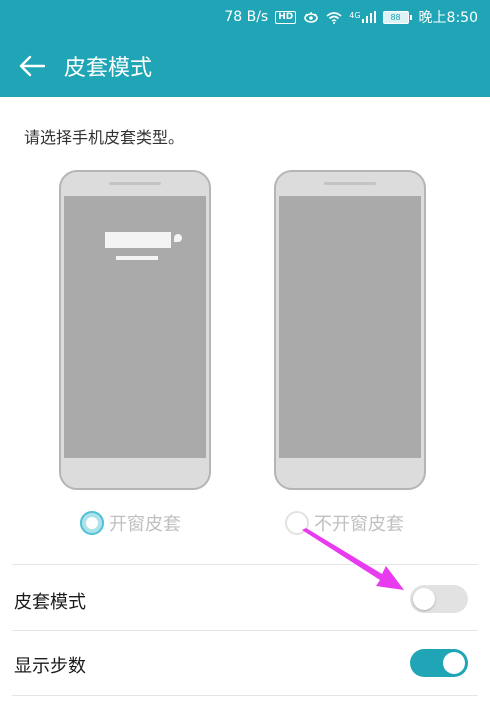 The height and width of the screenshot is (710, 490). I want to click on back-button, so click(32, 65).